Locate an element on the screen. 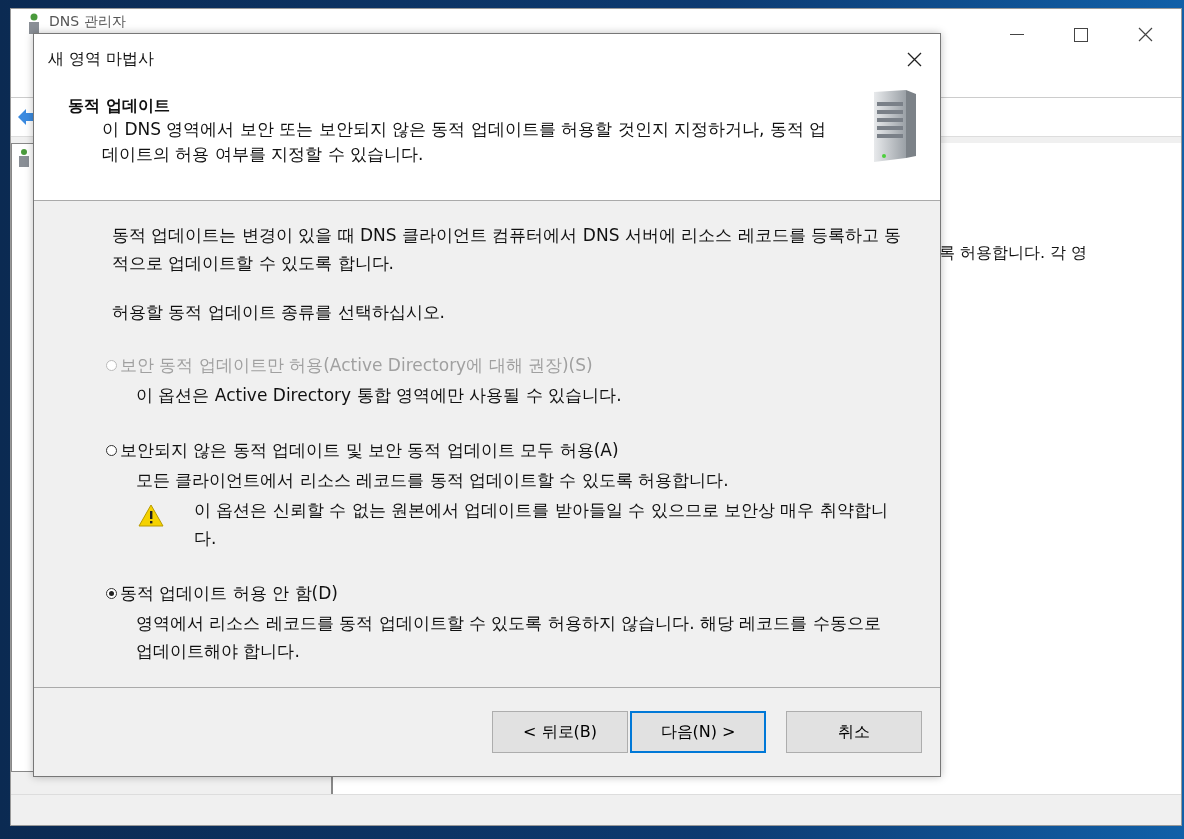 Image resolution: width=1184 pixels, height=839 pixels. window-title: DNS 관리자 is located at coordinates (87, 22).